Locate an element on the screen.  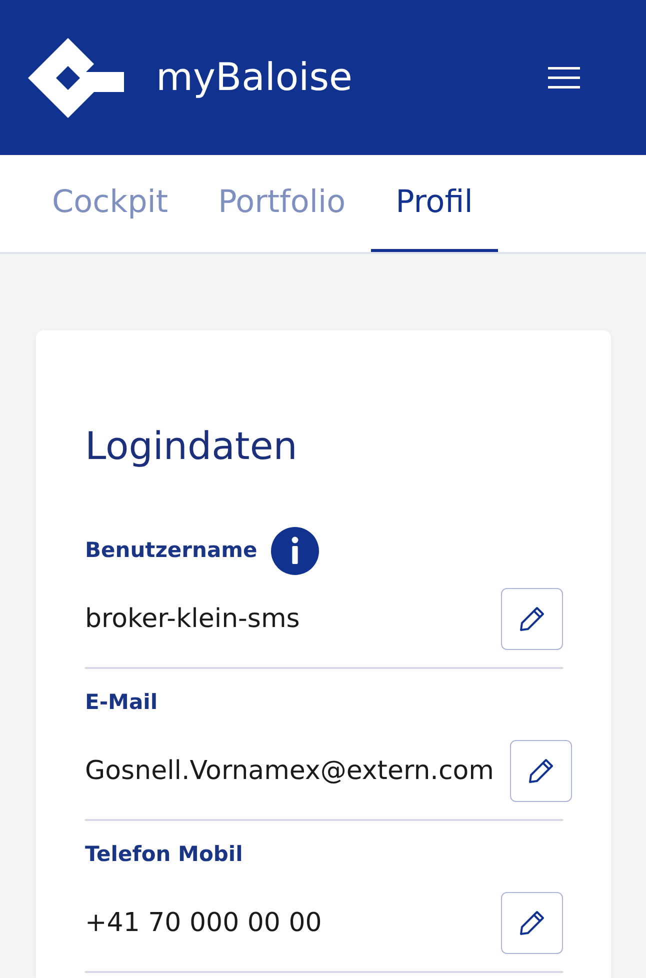
menu-button is located at coordinates (564, 78).